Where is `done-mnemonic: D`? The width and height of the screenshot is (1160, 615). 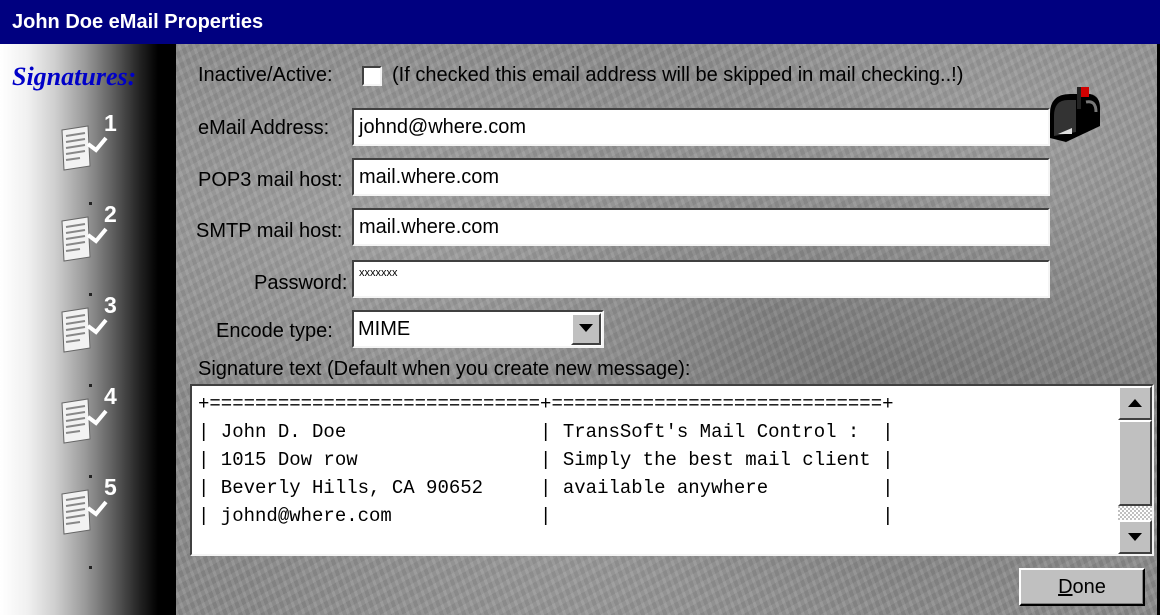 done-mnemonic: D is located at coordinates (1065, 587).